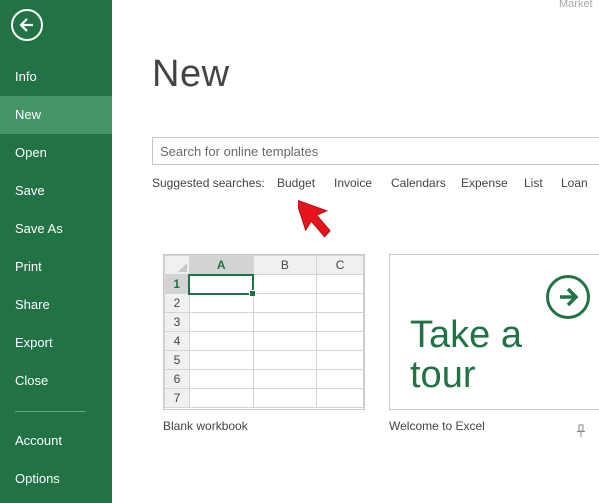  I want to click on template-caption-welcome: Welcome to Excel, so click(437, 426).